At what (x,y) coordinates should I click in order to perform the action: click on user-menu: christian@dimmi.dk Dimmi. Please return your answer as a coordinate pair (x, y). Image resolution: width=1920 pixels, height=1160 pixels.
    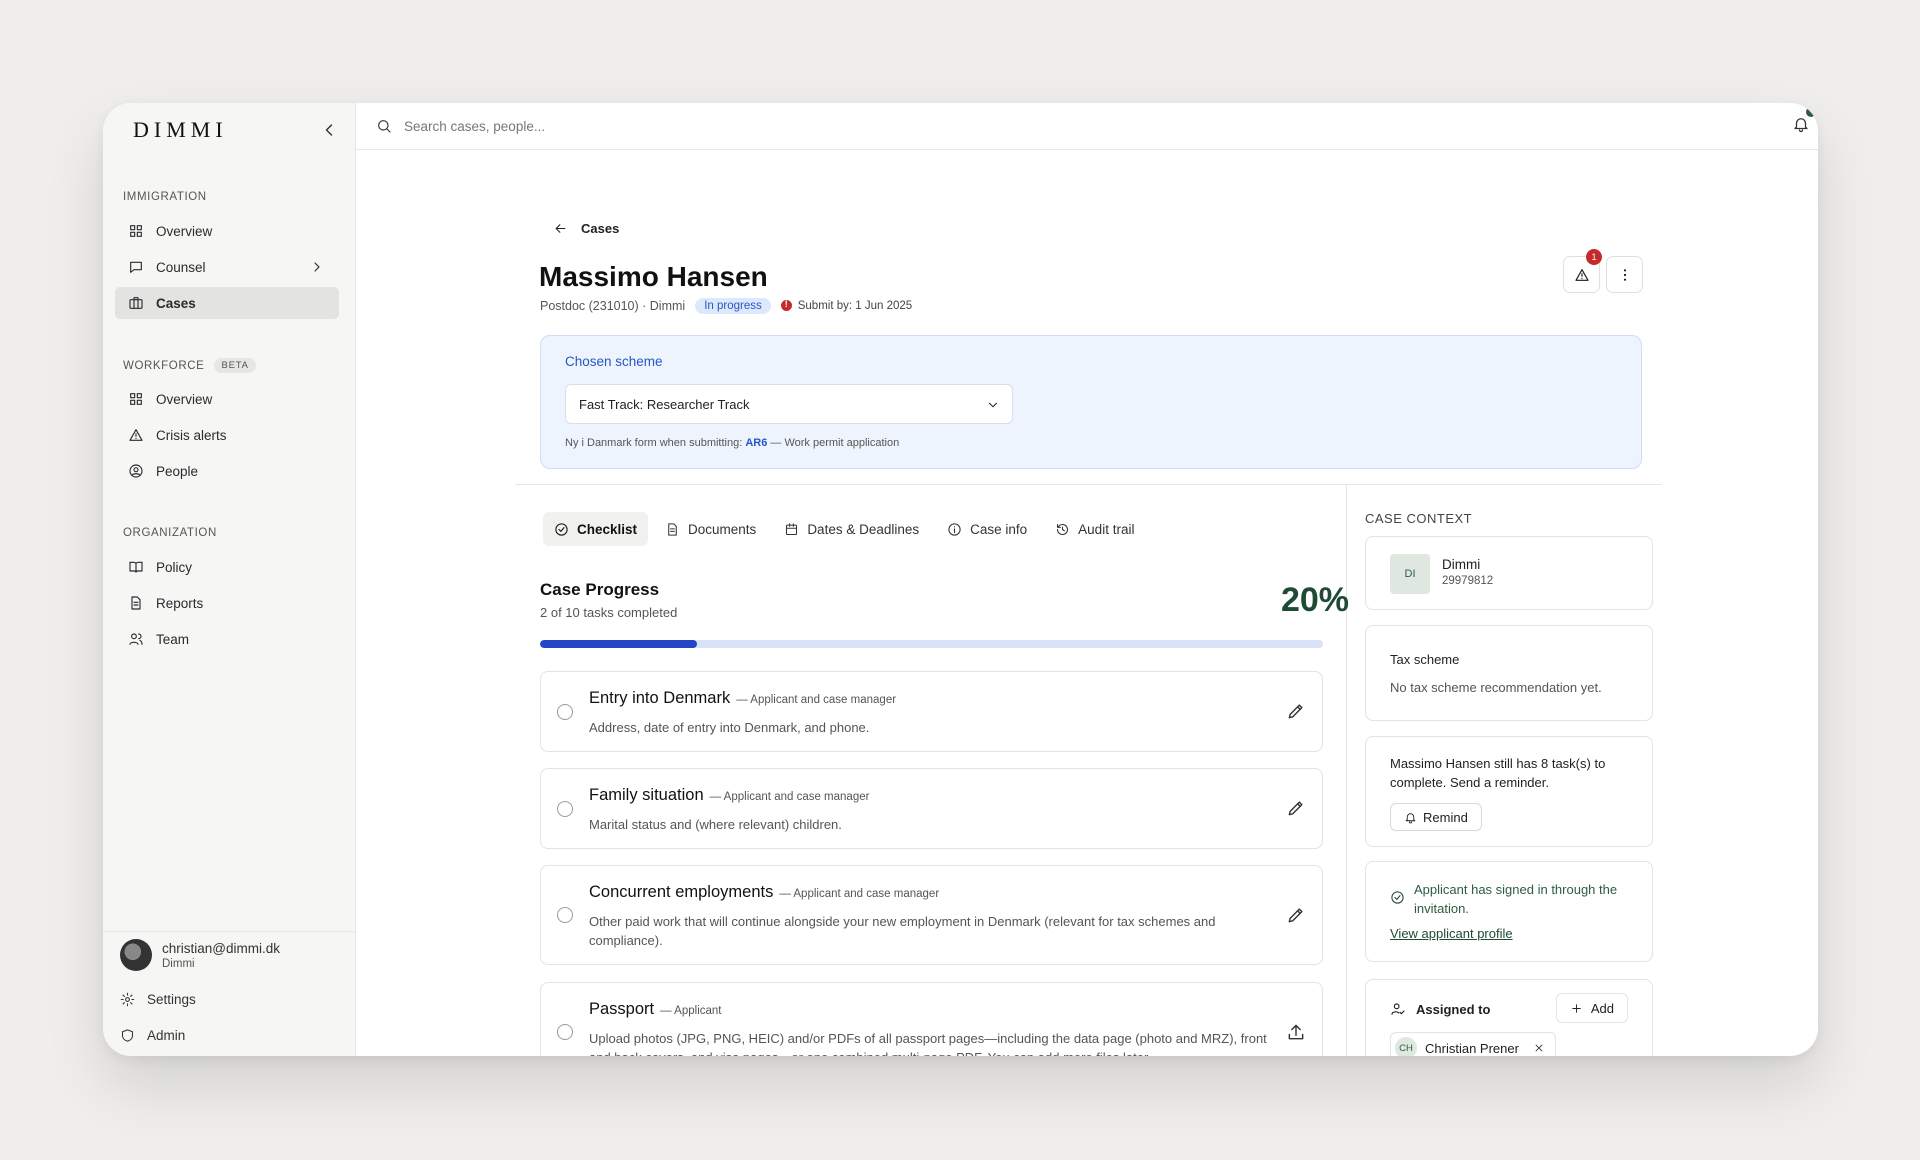
    Looking at the image, I should click on (200, 955).